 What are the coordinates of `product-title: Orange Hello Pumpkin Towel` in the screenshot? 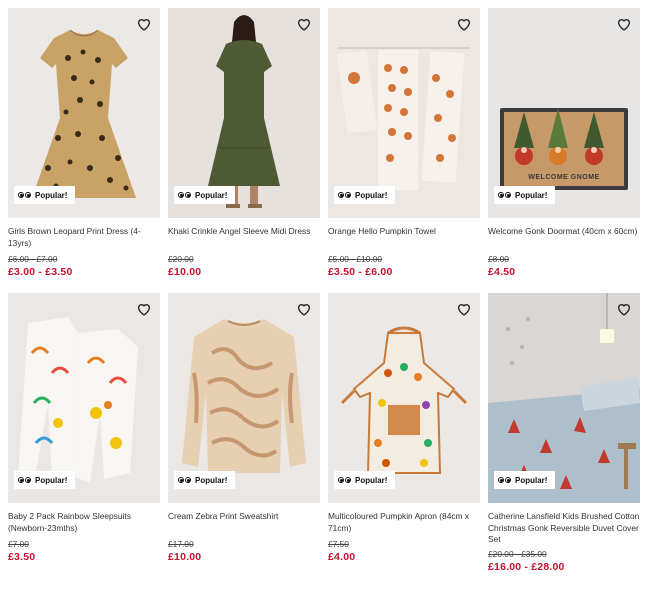 It's located at (404, 238).